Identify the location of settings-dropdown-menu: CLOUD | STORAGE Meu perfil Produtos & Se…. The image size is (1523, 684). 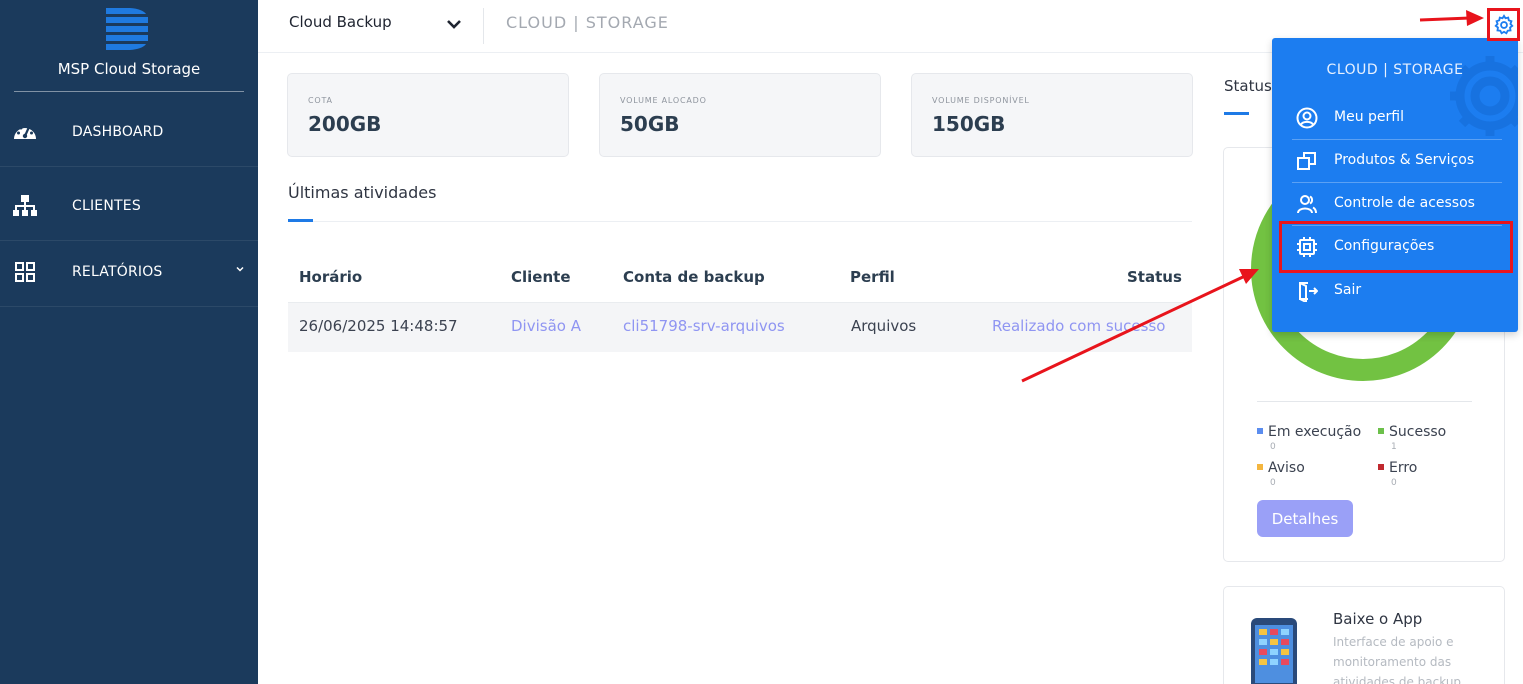
(1395, 185).